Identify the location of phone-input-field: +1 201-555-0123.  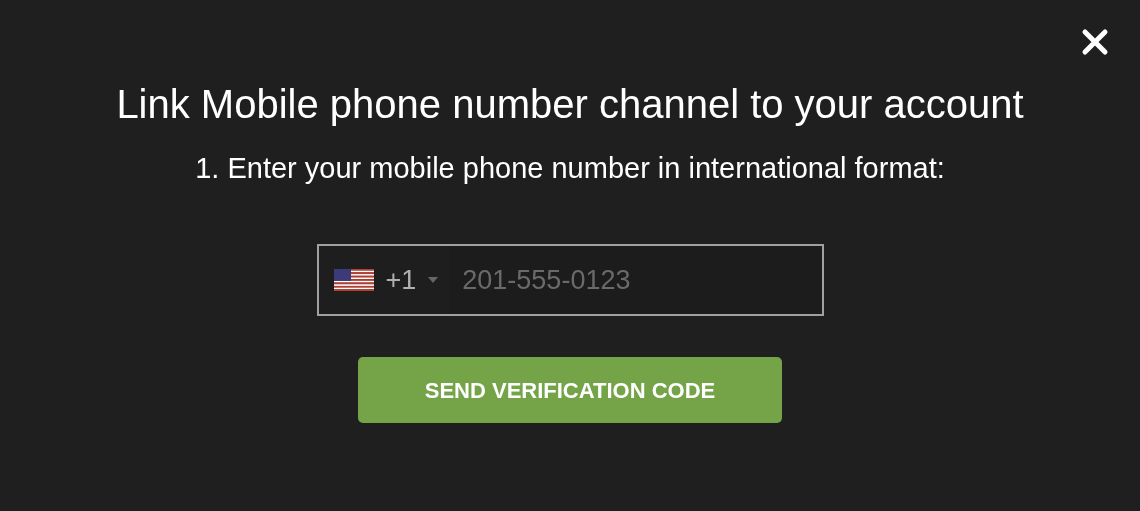
(570, 280).